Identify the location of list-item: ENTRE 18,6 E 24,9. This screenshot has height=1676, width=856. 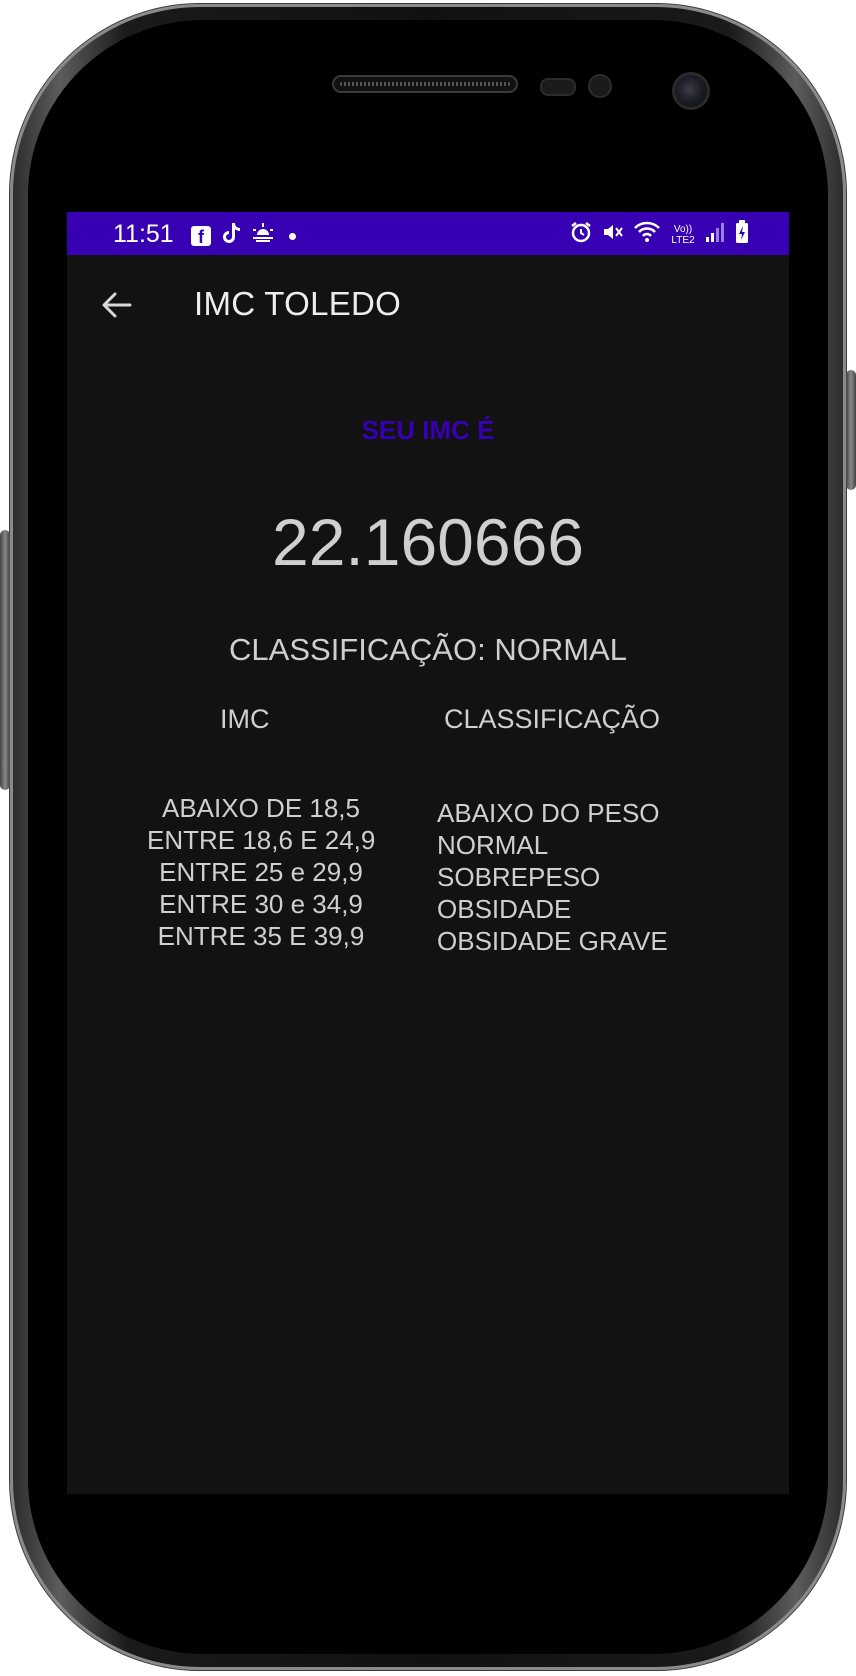
(261, 840).